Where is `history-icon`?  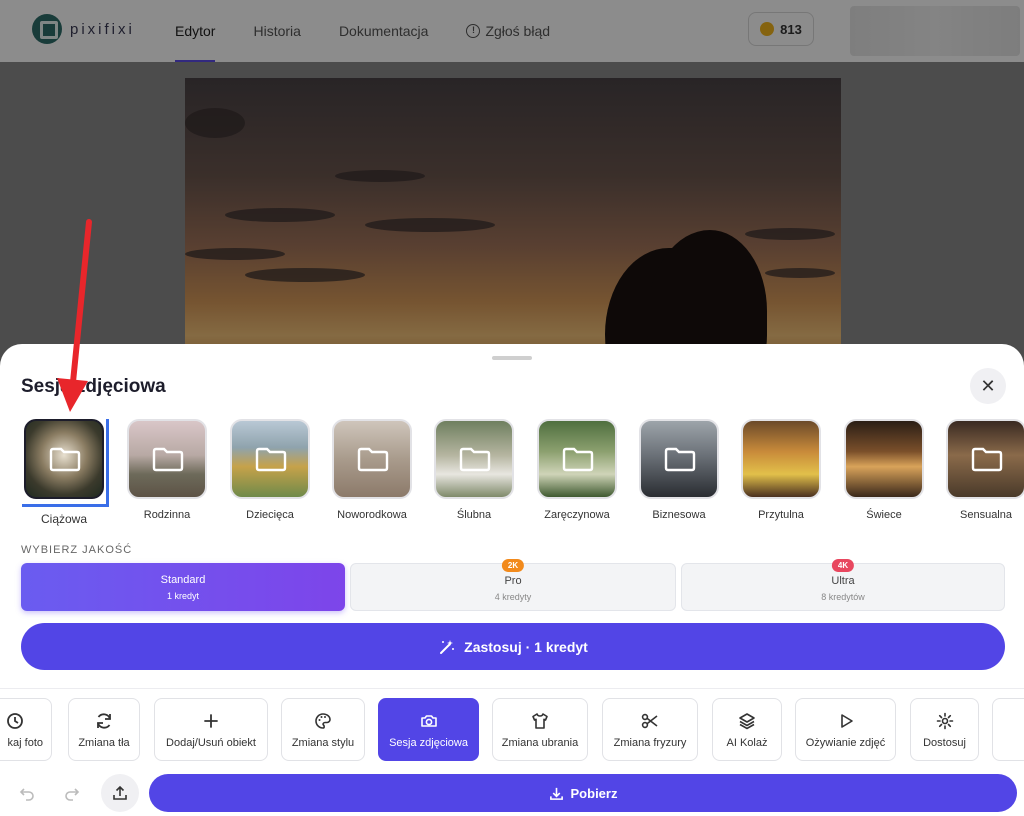
history-icon is located at coordinates (15, 721).